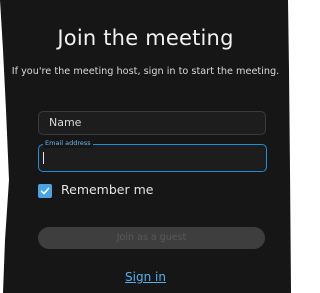 The height and width of the screenshot is (293, 320). I want to click on dialog-title: Join the meeting, so click(145, 38).